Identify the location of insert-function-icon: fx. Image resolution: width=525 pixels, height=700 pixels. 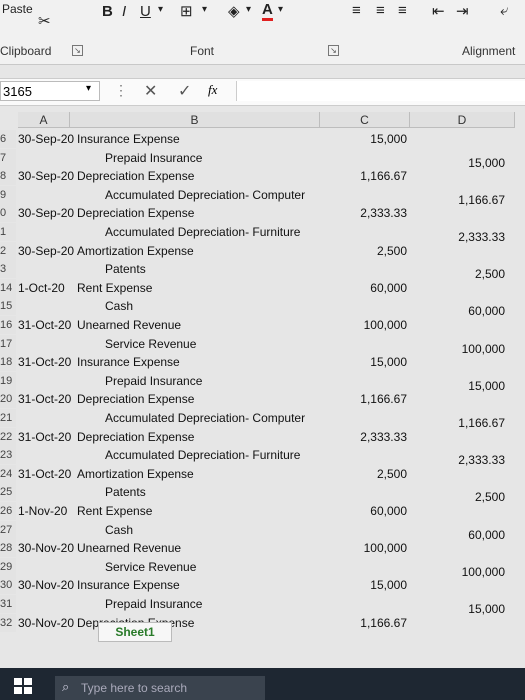
(212, 90).